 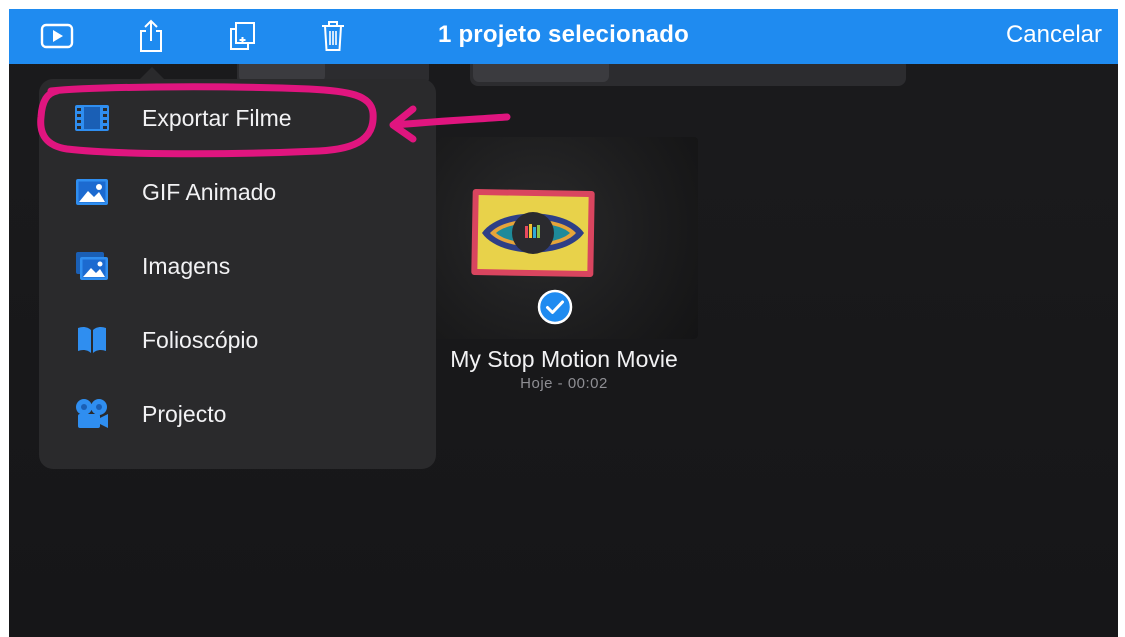 I want to click on annotation-overlay, so click(x=274, y=120).